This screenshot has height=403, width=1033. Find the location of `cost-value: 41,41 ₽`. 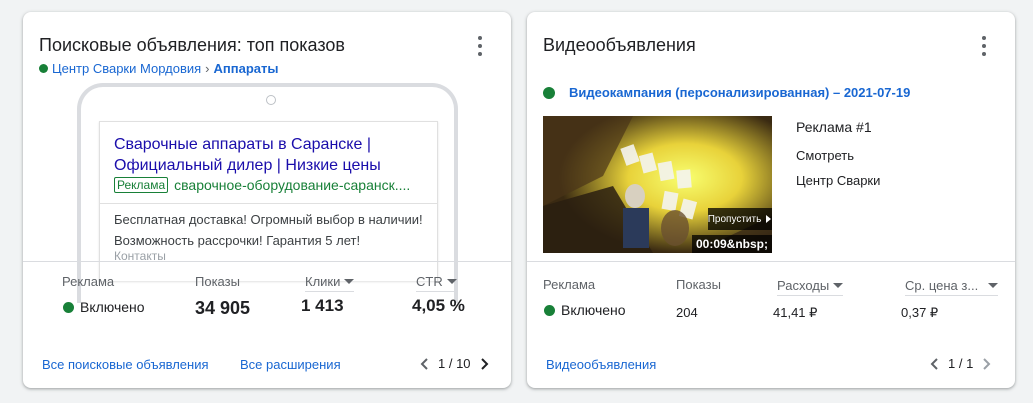

cost-value: 41,41 ₽ is located at coordinates (795, 312).